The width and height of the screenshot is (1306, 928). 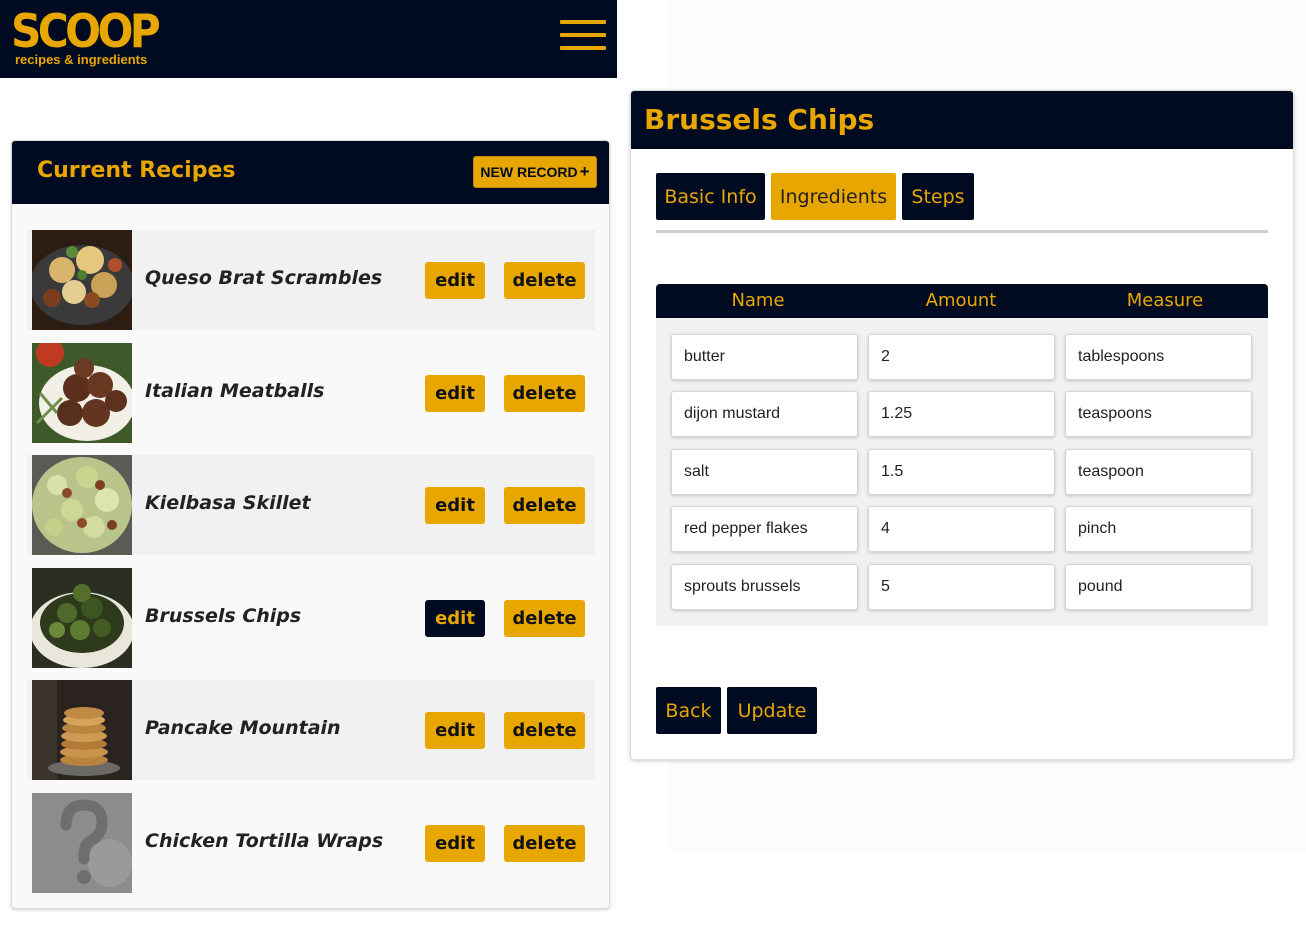 I want to click on recipe-editor-title: Brussels Chips, so click(x=759, y=119).